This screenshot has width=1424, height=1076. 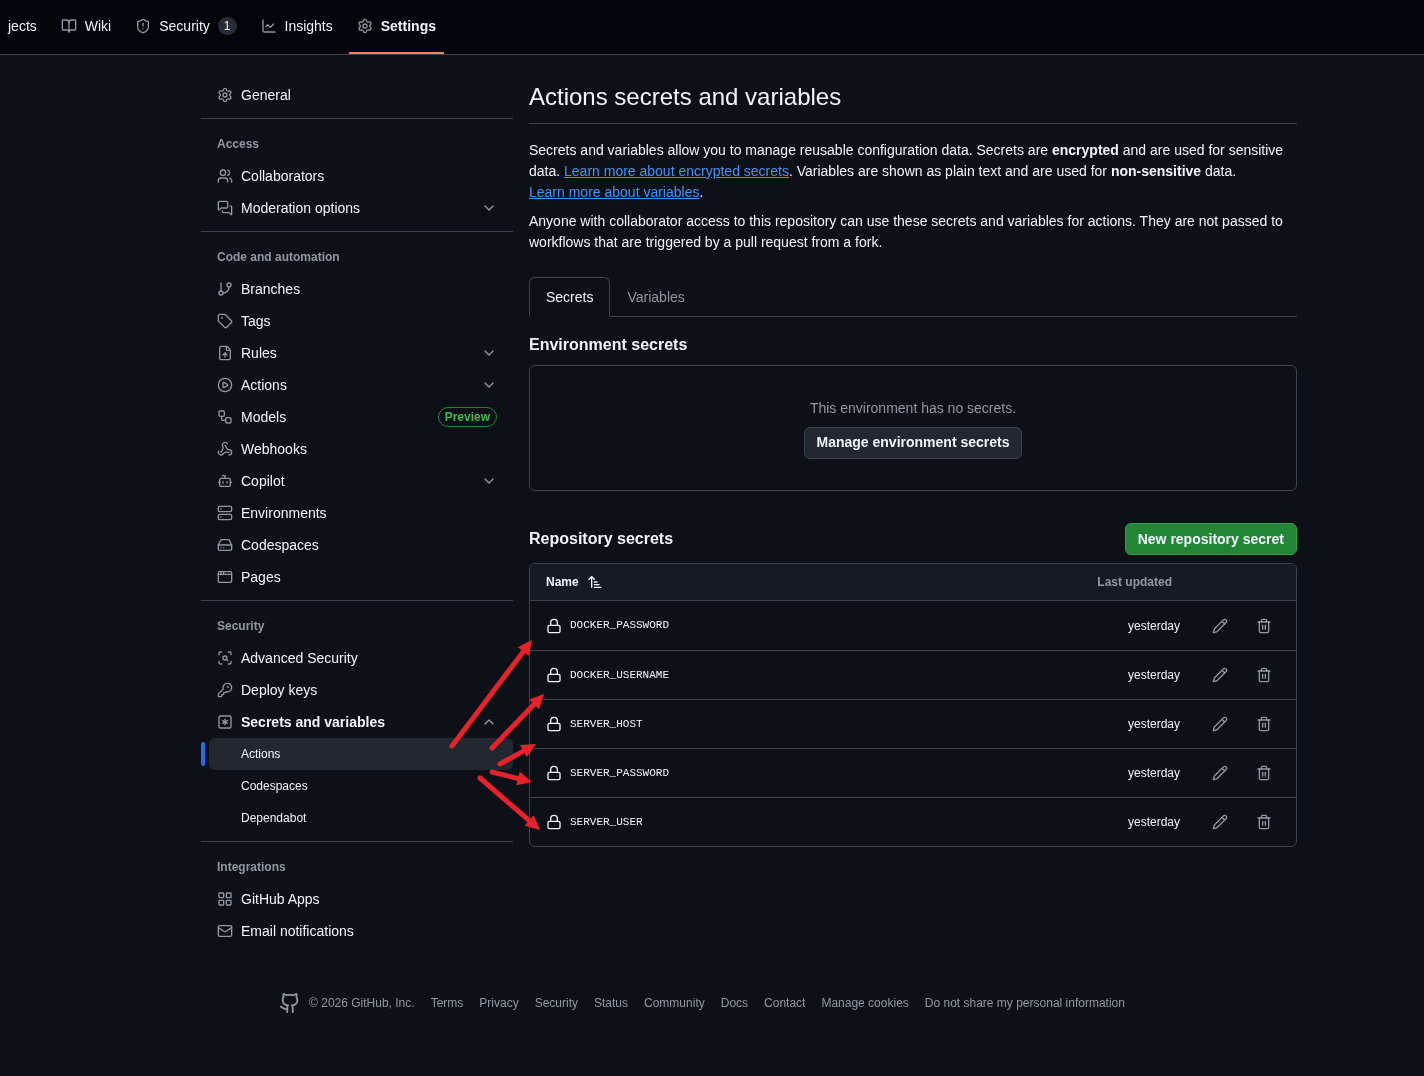 I want to click on sidebar-heading: Security, so click(x=241, y=626).